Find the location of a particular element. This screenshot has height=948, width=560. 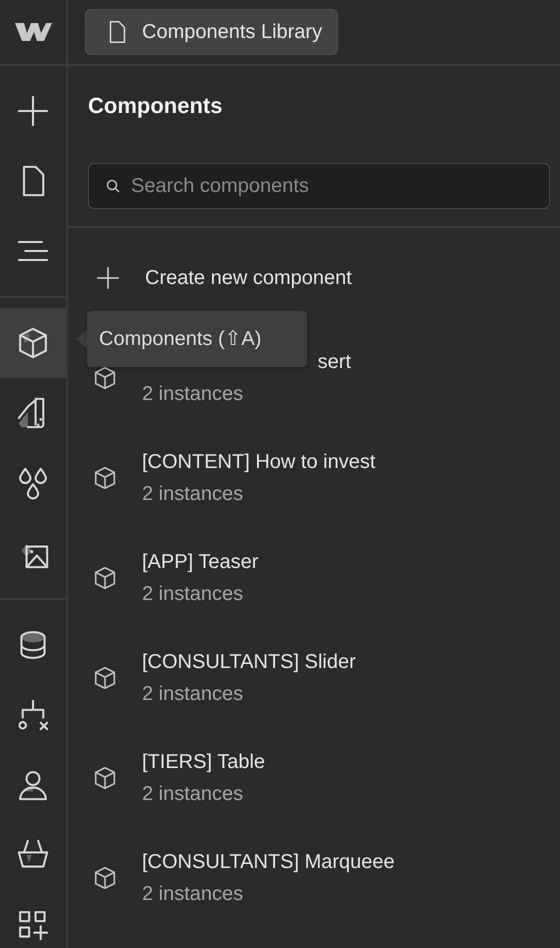

component-name: [CONSULTANTS] Marqueee is located at coordinates (268, 862).